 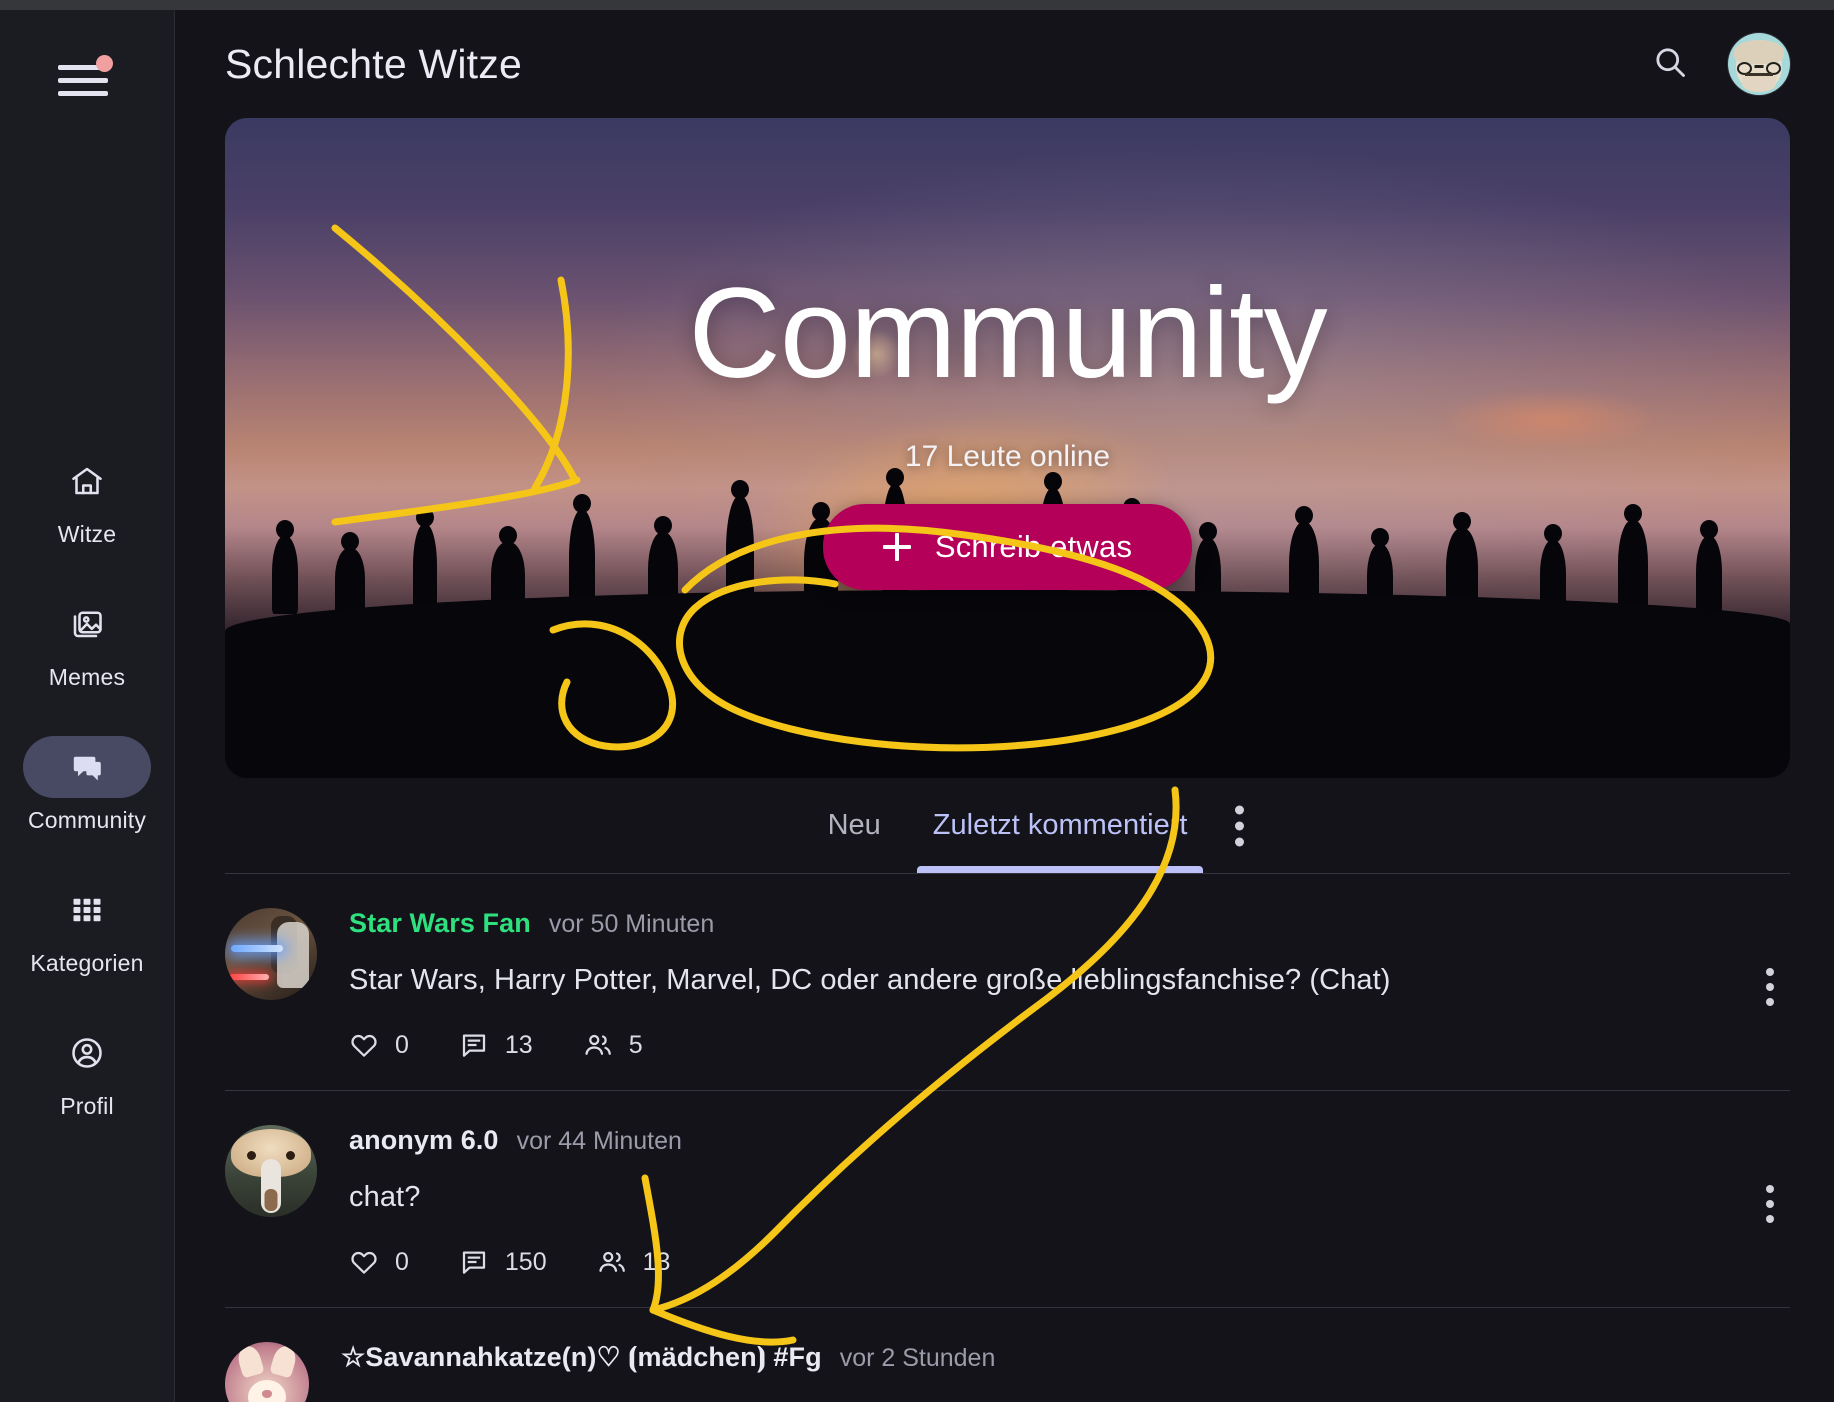 What do you see at coordinates (385, 1197) in the screenshot?
I see `post-text: chat?` at bounding box center [385, 1197].